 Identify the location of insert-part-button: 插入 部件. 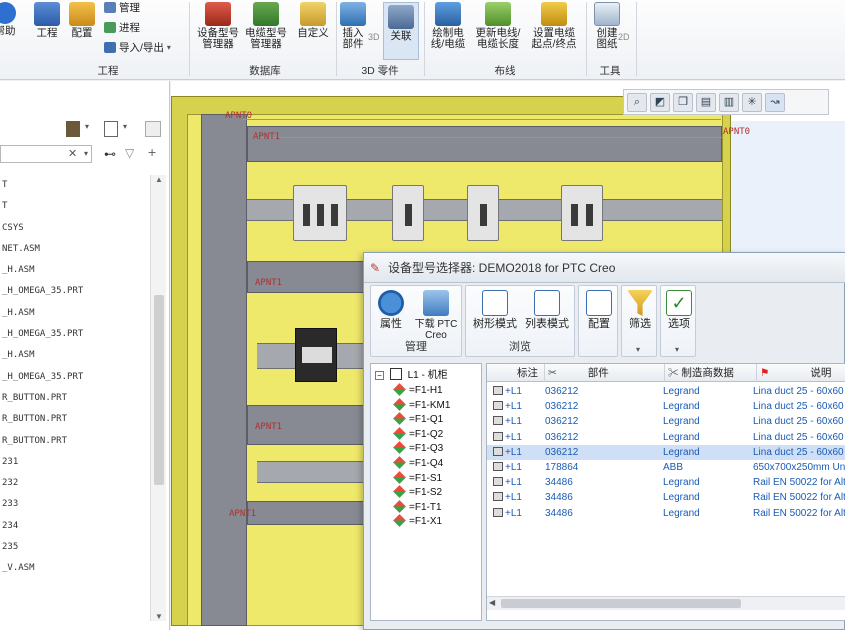
(353, 26).